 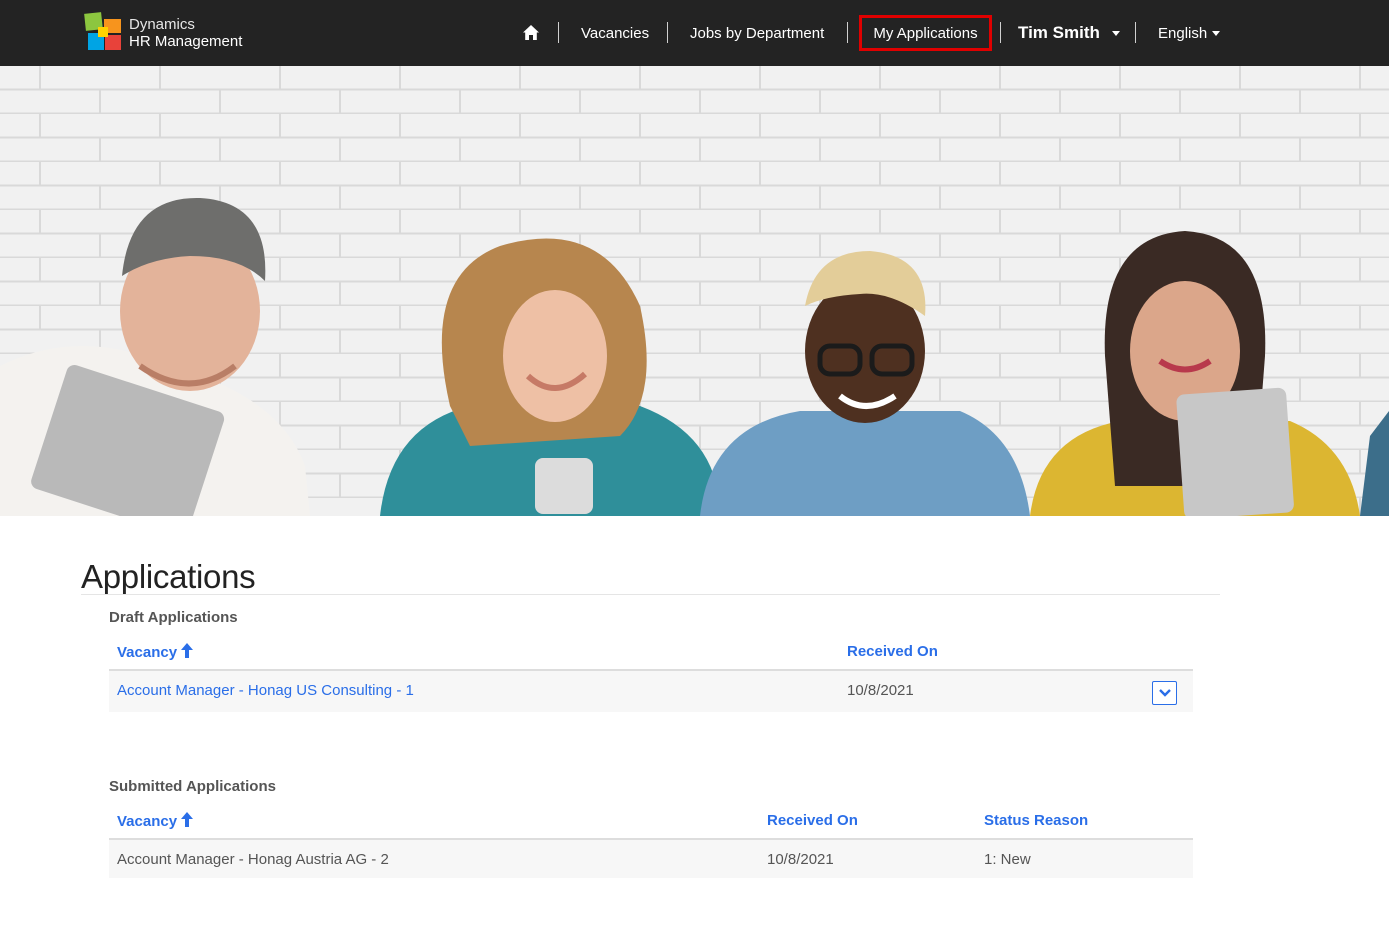 I want to click on nav-my-applications-label: My Applications, so click(x=925, y=33).